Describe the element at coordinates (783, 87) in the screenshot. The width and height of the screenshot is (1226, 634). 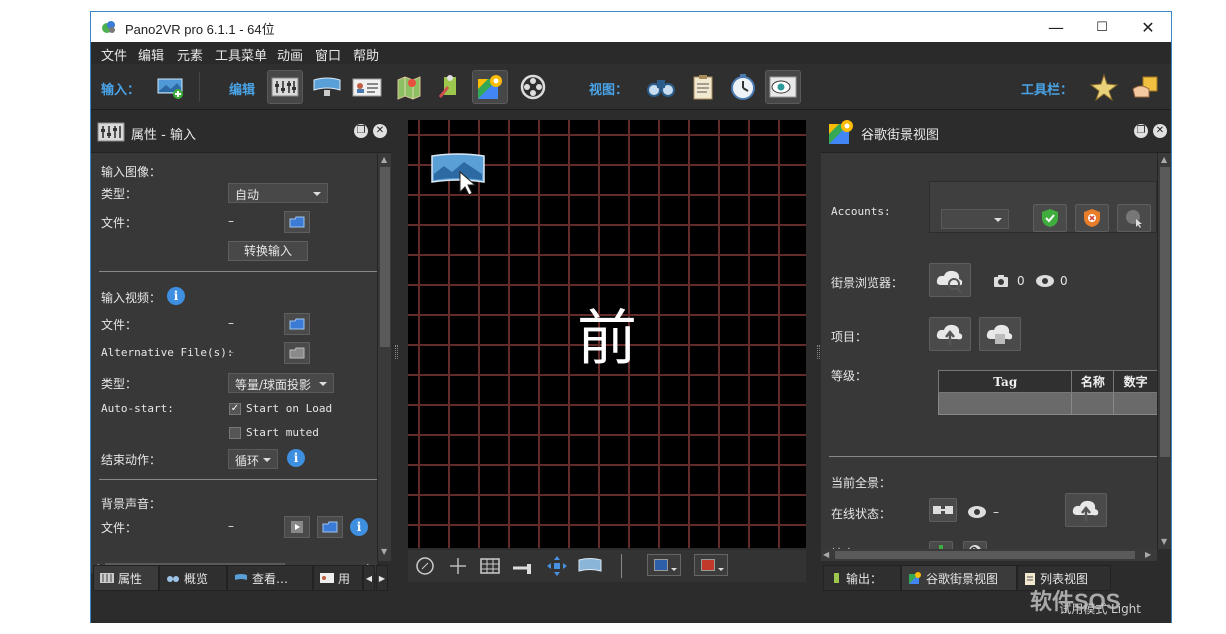
I see `preview-button` at that location.